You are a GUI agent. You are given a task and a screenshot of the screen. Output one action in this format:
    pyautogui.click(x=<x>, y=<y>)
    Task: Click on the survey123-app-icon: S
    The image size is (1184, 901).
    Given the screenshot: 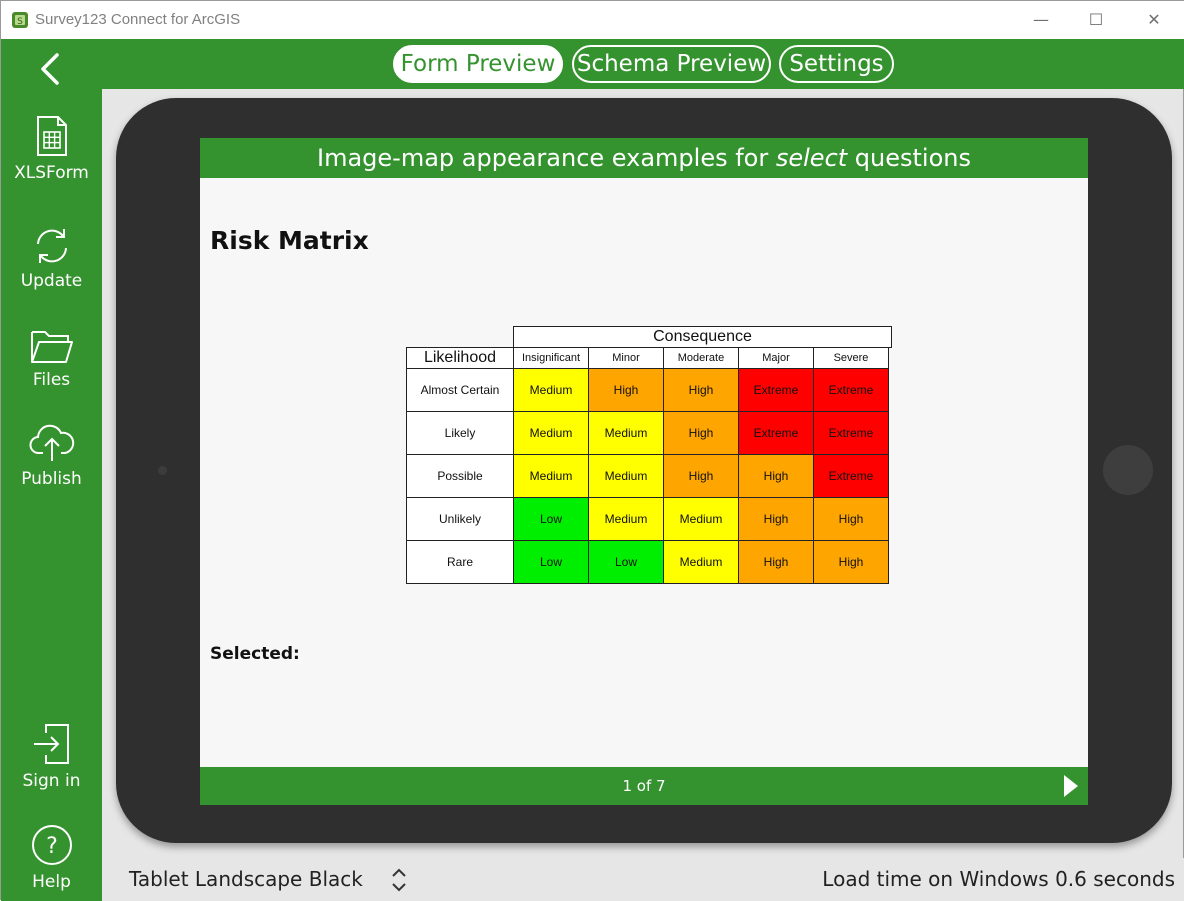 What is the action you would take?
    pyautogui.click(x=20, y=20)
    